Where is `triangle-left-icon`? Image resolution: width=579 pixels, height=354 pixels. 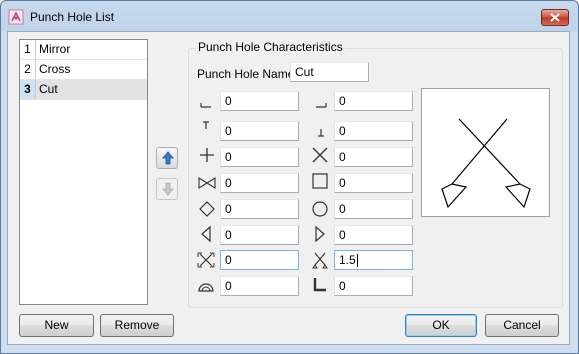
triangle-left-icon is located at coordinates (206, 234).